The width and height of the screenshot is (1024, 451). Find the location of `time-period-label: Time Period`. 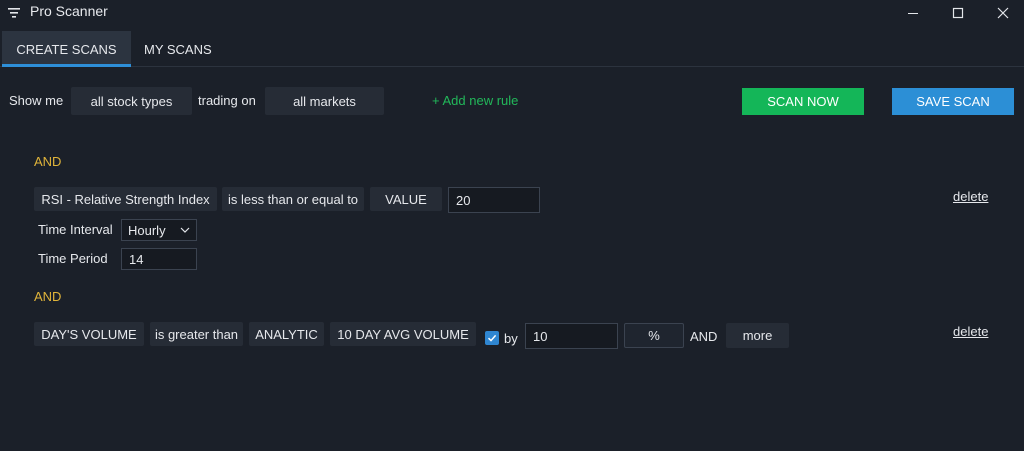

time-period-label: Time Period is located at coordinates (73, 258).